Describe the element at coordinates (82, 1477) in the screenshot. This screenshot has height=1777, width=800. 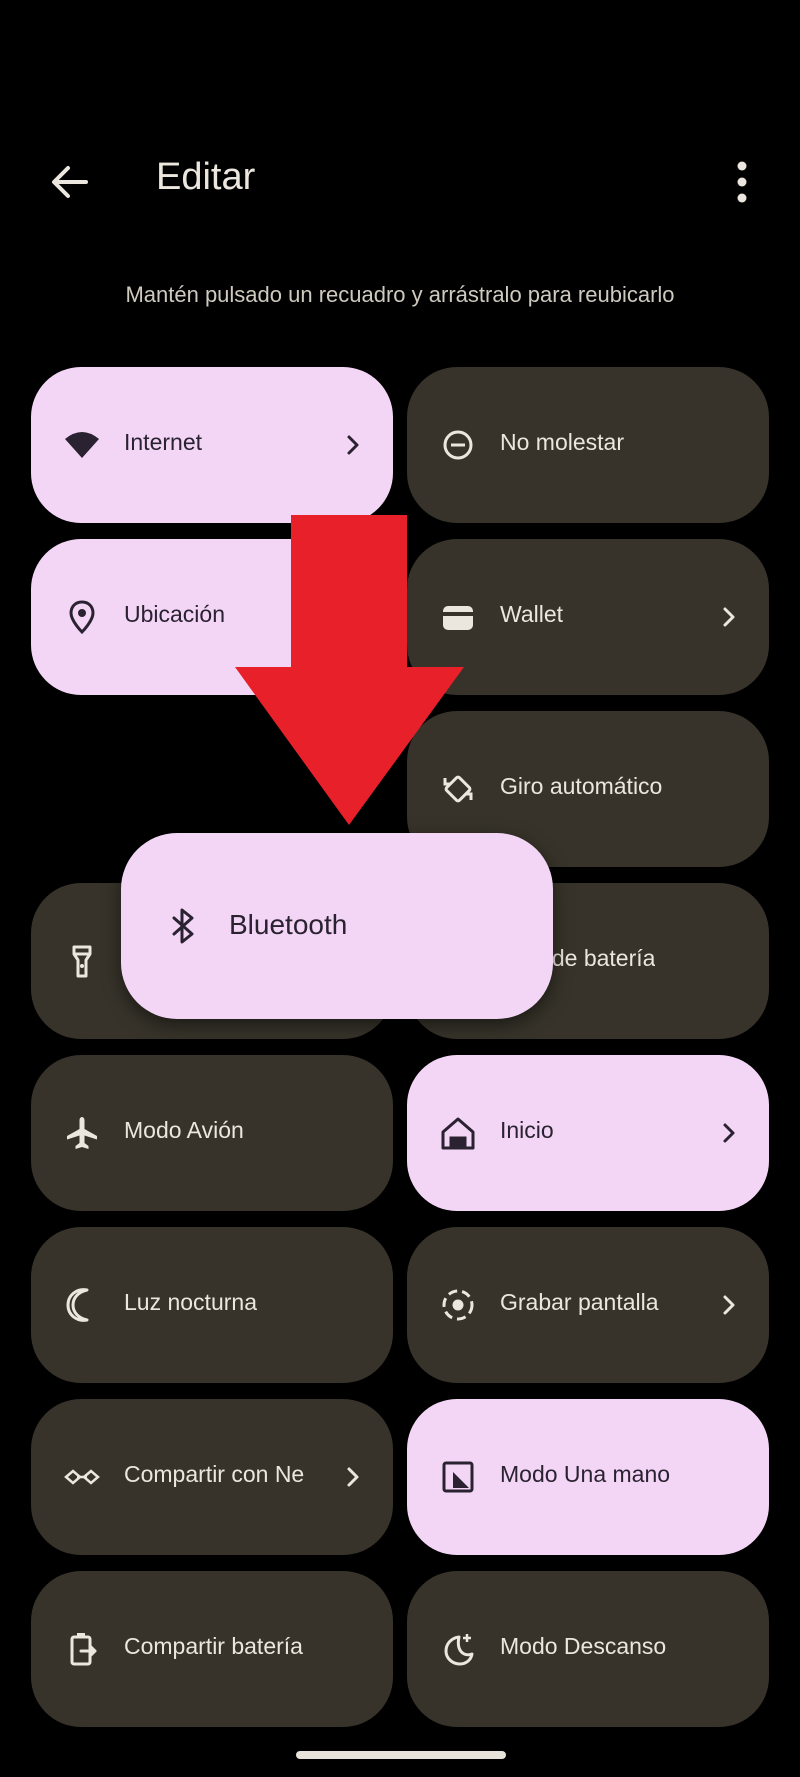
I see `nearby-share-icon` at that location.